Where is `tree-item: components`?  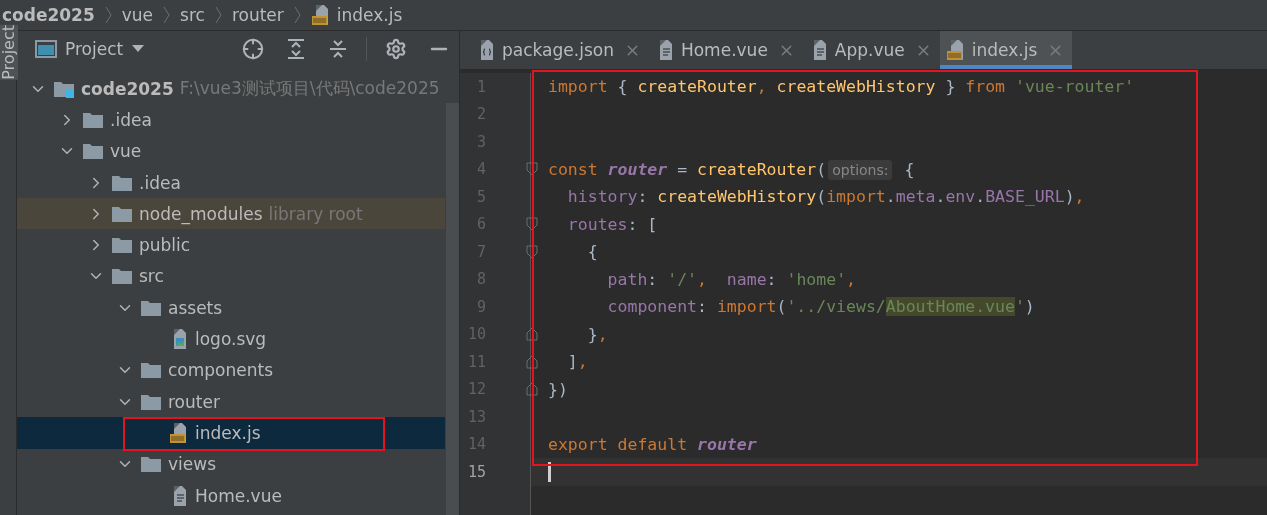
tree-item: components is located at coordinates (231, 370).